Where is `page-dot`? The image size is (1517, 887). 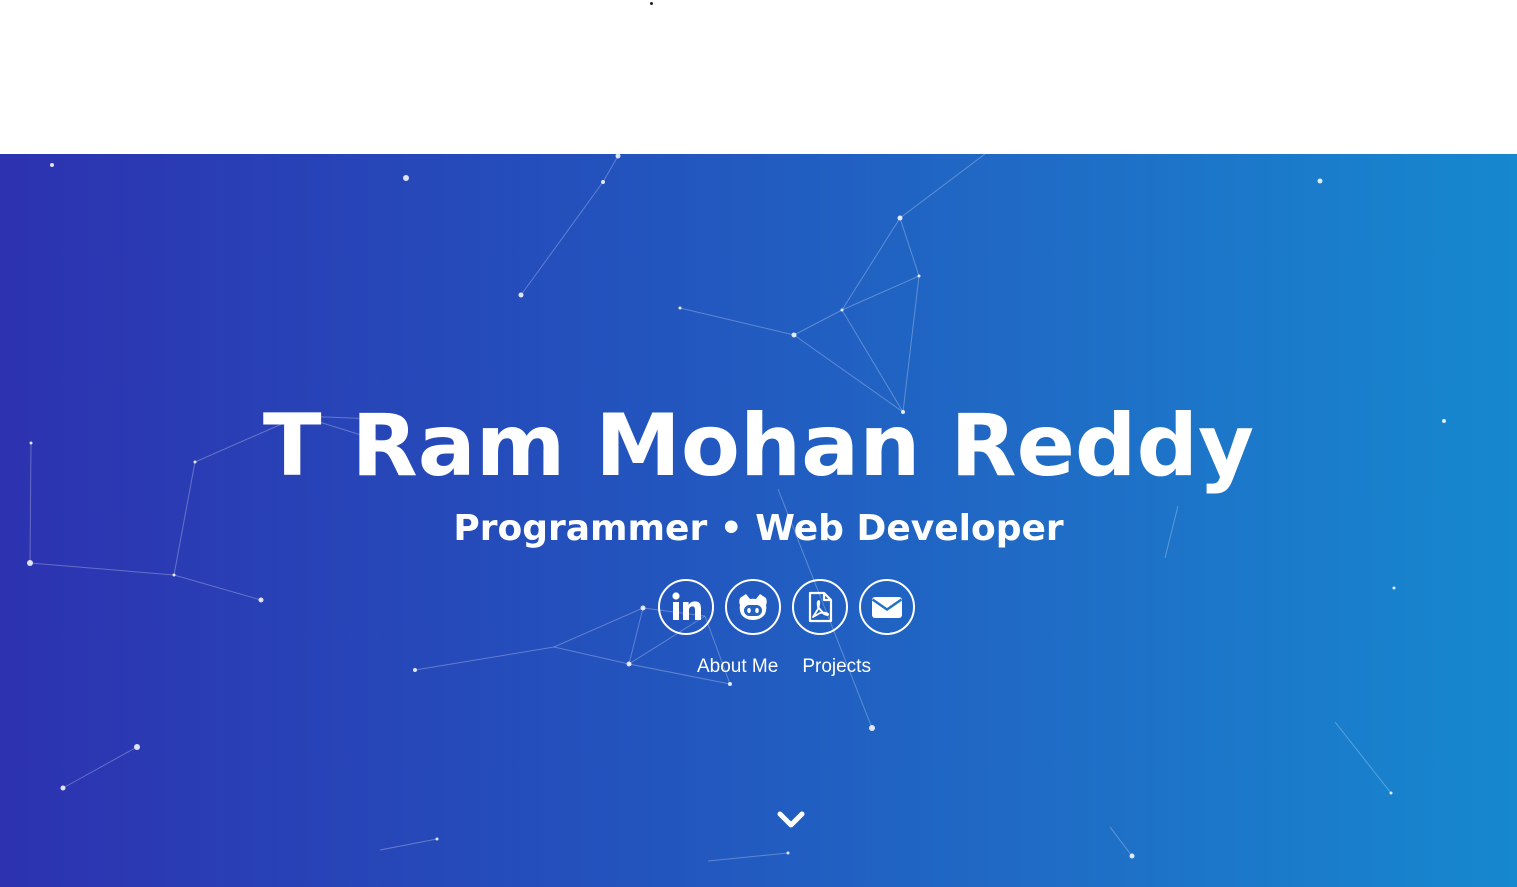
page-dot is located at coordinates (651, 3).